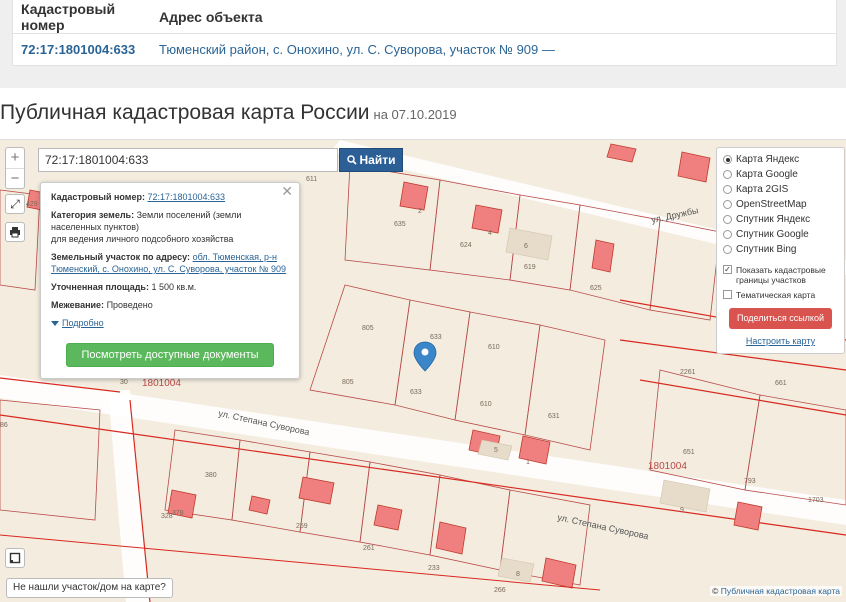 Image resolution: width=846 pixels, height=602 pixels. What do you see at coordinates (98, 197) in the screenshot?
I see `popup-number-label: Кадастровый номер:` at bounding box center [98, 197].